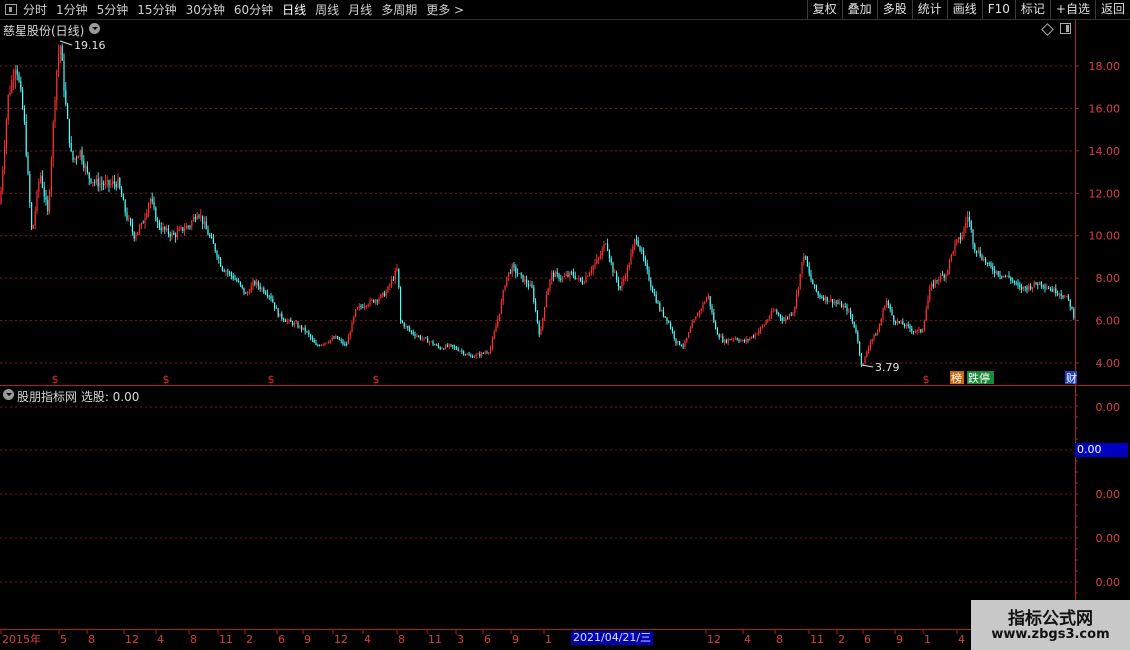  Describe the element at coordinates (160, 639) in the screenshot. I see `time-tick-label-4: 4` at that location.